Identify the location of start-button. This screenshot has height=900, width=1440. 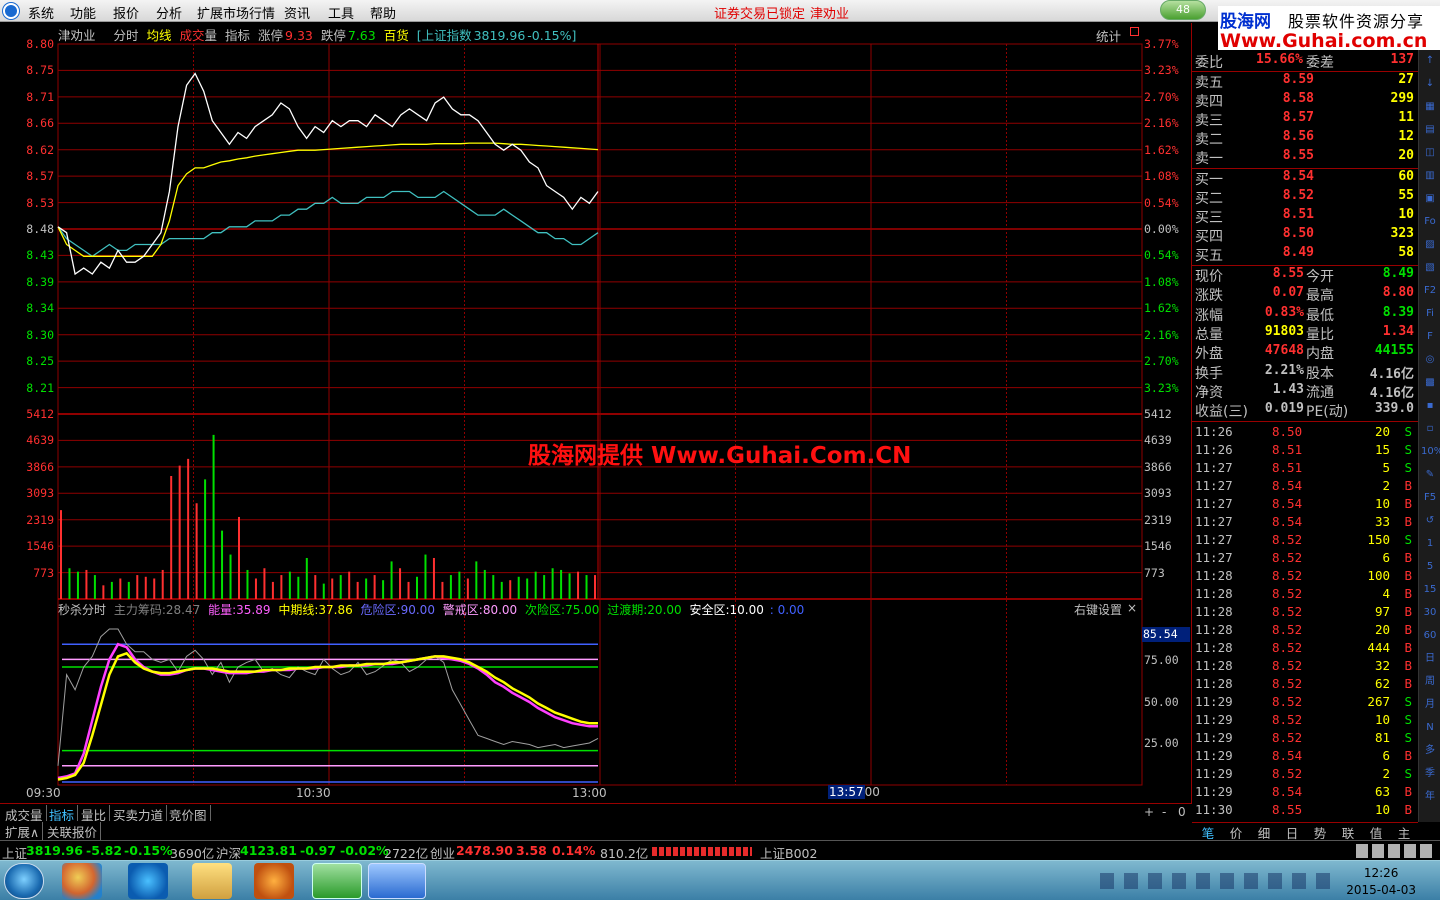
(24, 881).